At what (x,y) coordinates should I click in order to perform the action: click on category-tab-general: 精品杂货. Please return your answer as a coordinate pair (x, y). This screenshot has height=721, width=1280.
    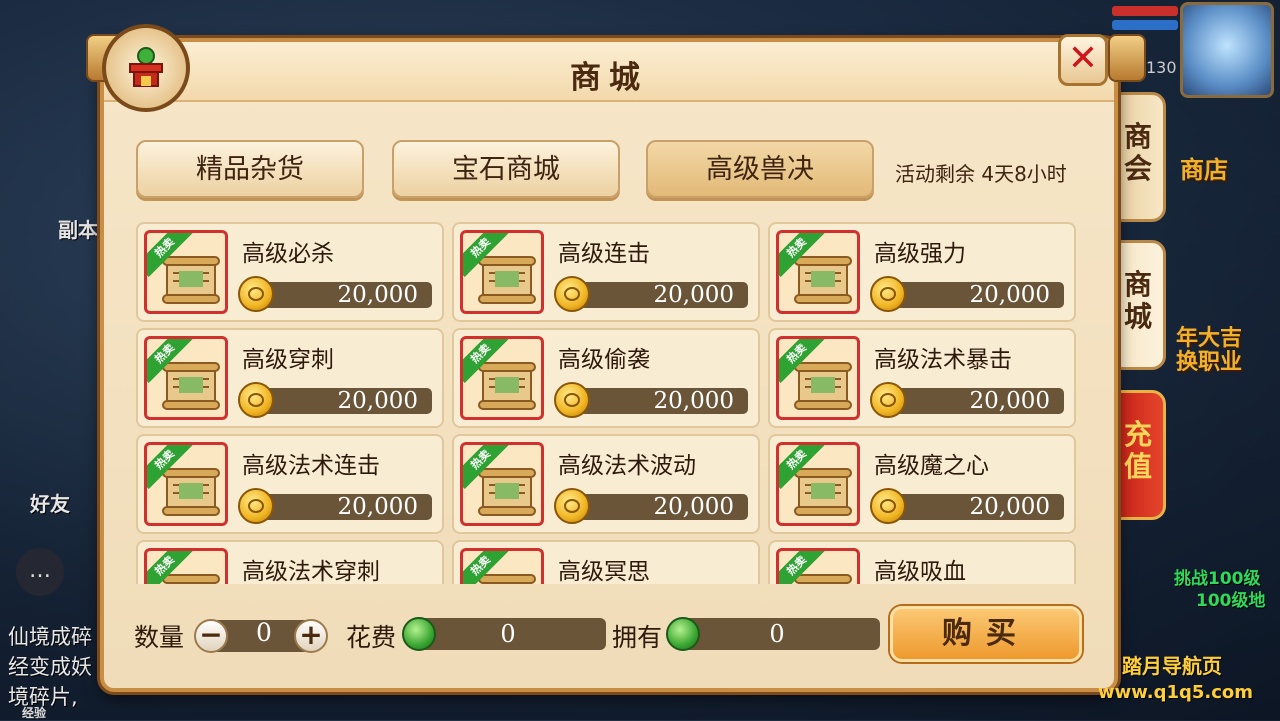
    Looking at the image, I should click on (250, 169).